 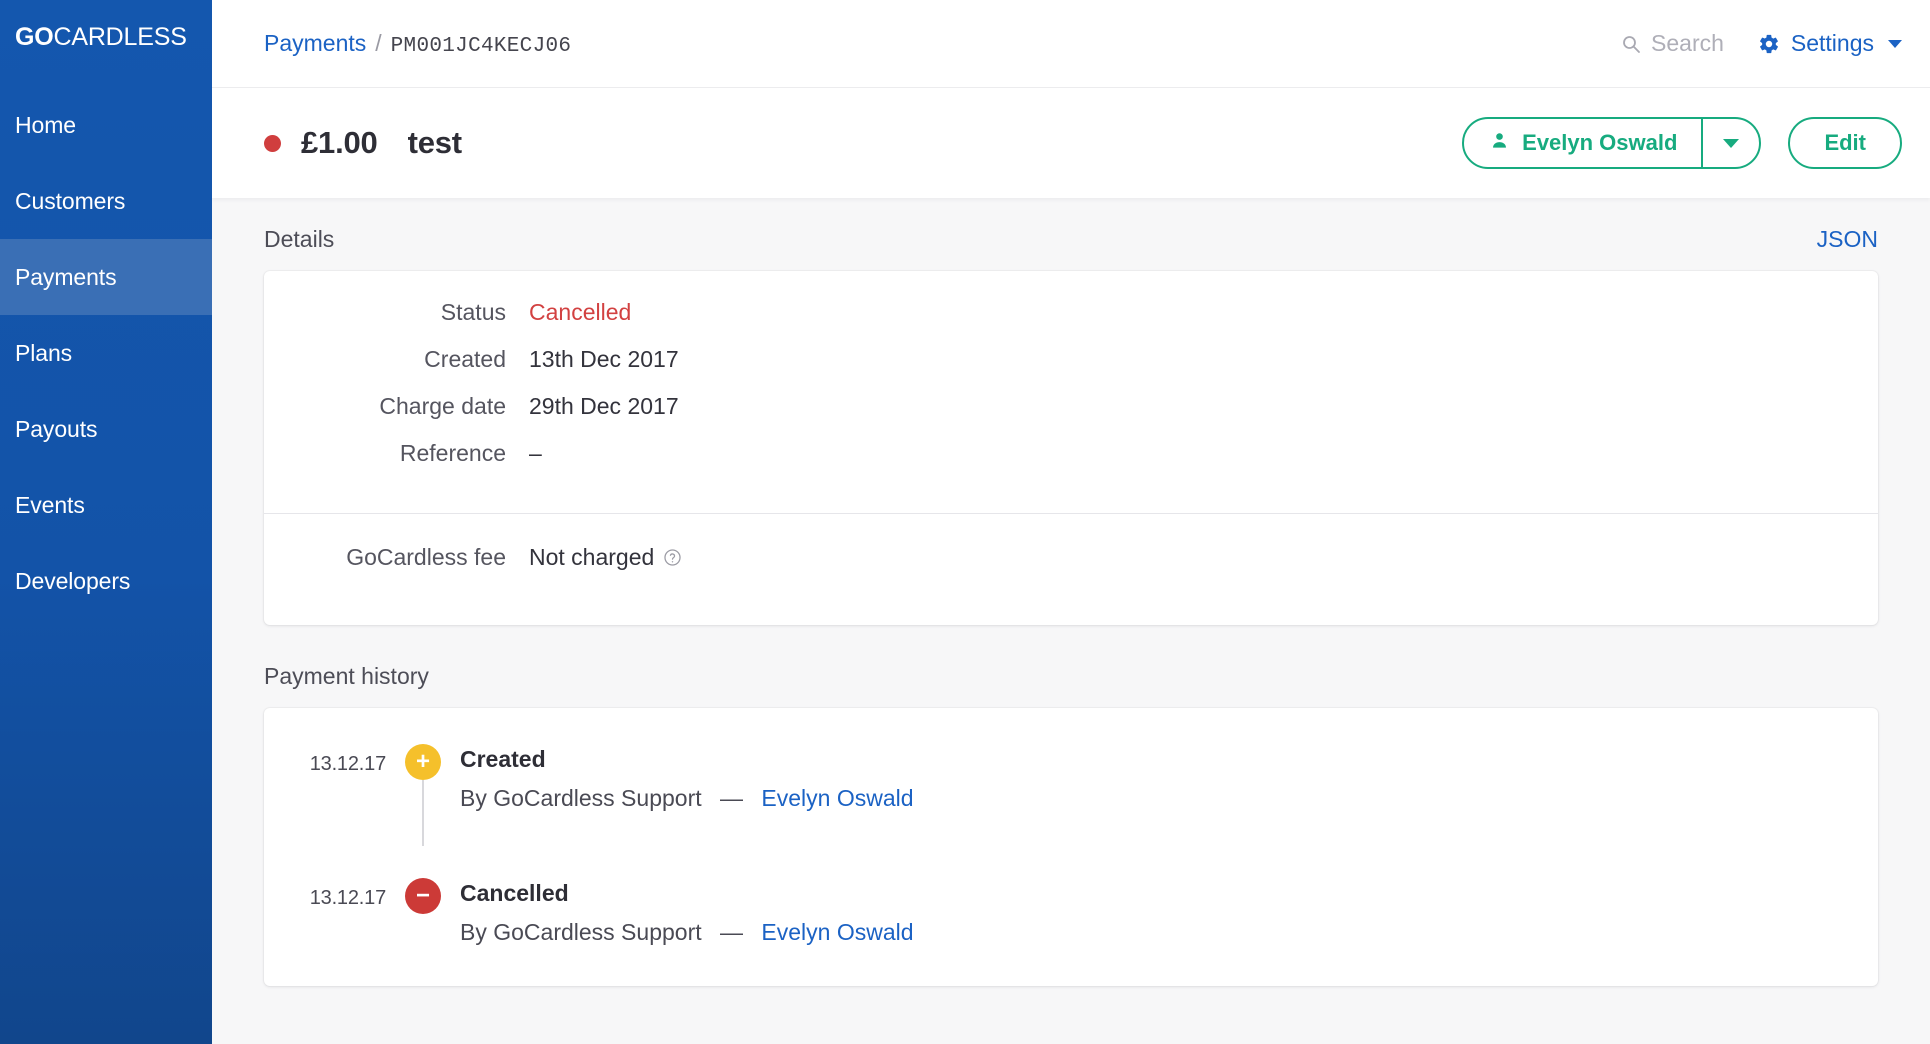 I want to click on detail-row-gocardless-fee: GoCardless fee Not charged, so click(x=1071, y=567).